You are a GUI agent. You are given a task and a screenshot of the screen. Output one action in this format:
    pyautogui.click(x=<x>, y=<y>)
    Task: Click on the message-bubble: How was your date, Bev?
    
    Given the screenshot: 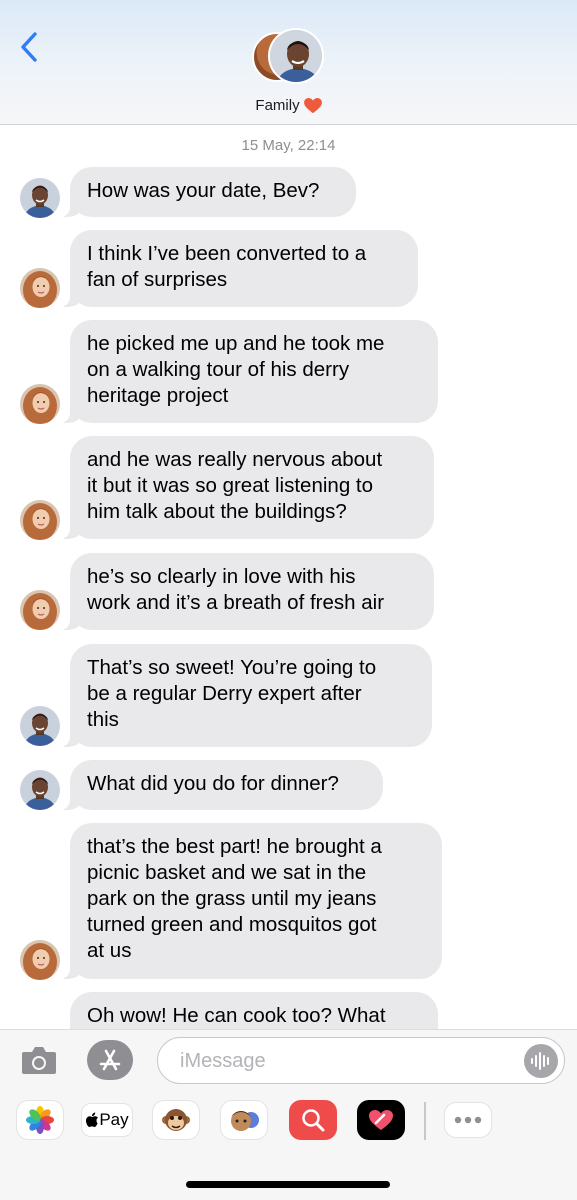 What is the action you would take?
    pyautogui.click(x=208, y=192)
    